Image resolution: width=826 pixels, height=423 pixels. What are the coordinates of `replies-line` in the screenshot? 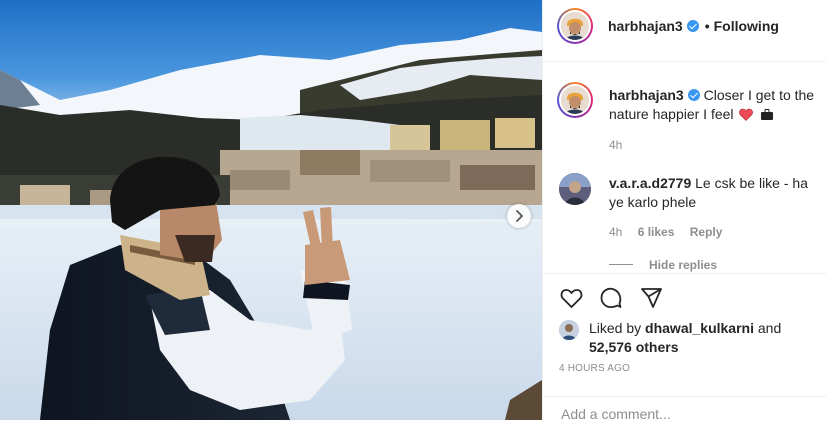 It's located at (621, 264).